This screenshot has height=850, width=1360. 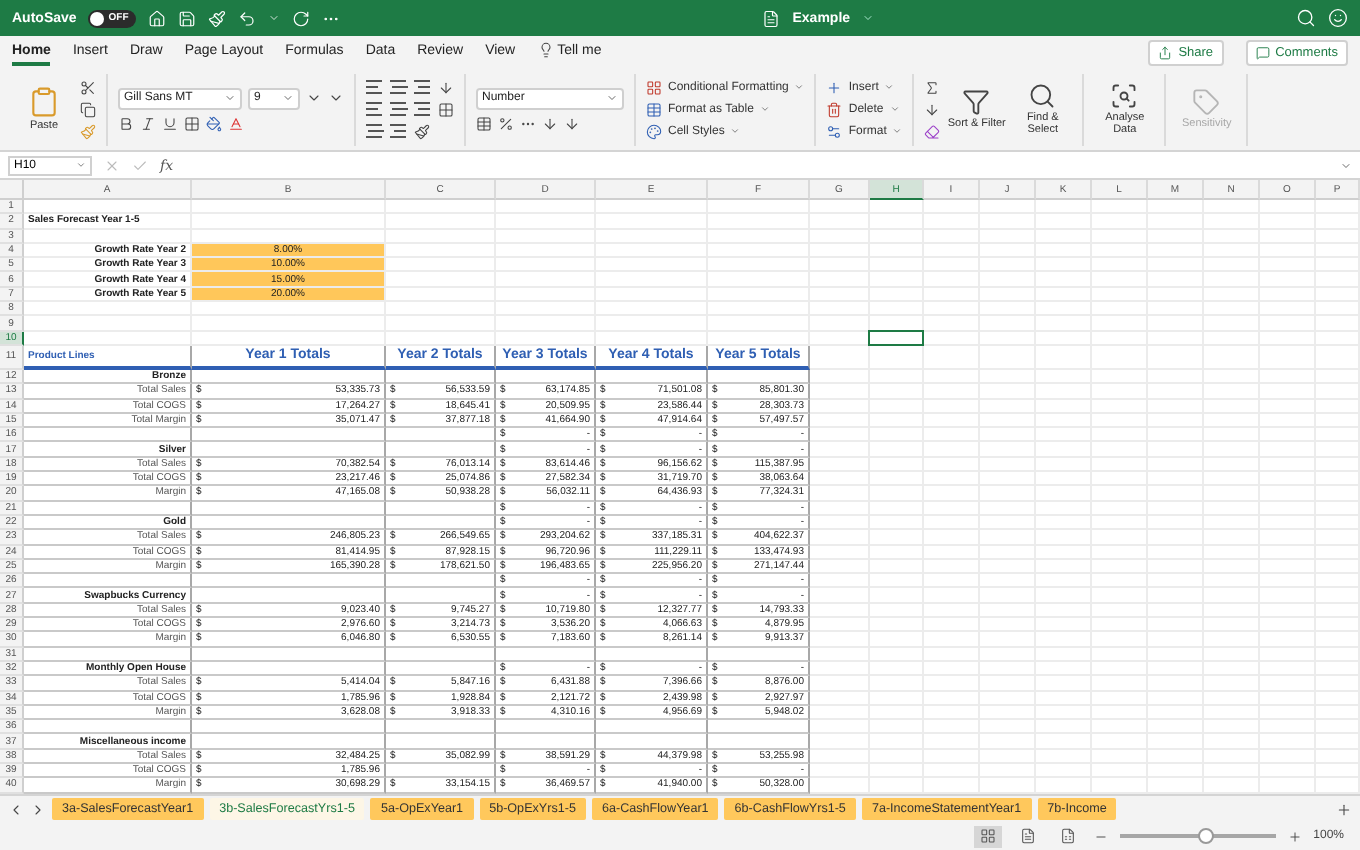 I want to click on view-button, so click(x=987, y=836).